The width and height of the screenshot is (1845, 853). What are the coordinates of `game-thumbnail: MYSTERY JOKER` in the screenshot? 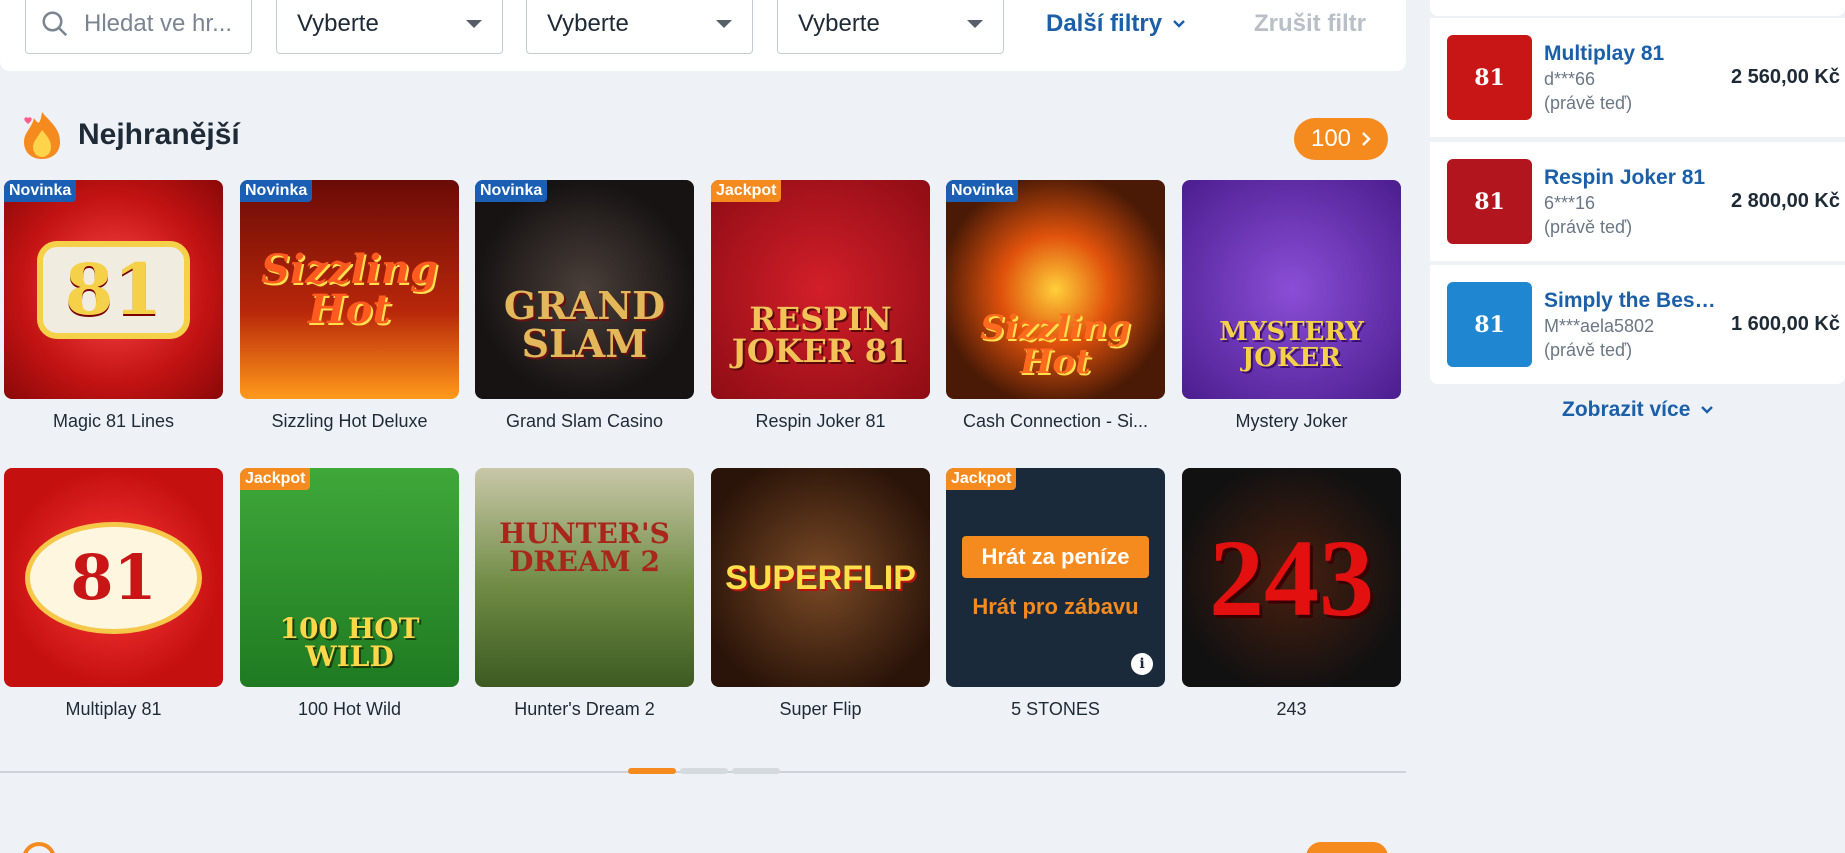 It's located at (1291, 289).